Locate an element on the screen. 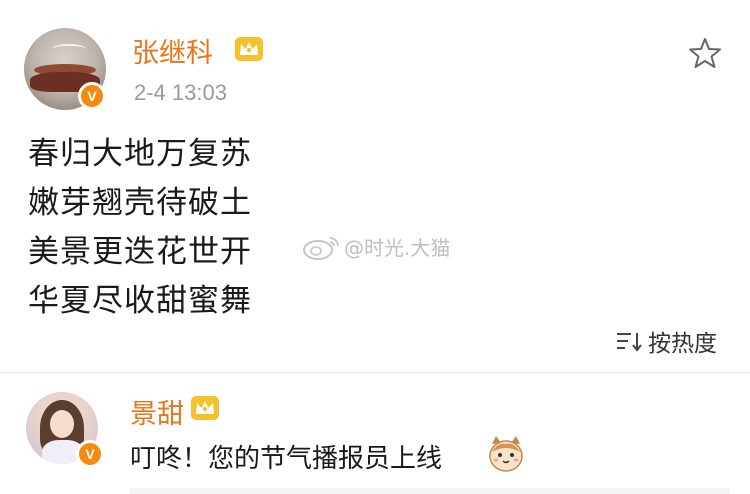  star-outline-icon is located at coordinates (705, 53).